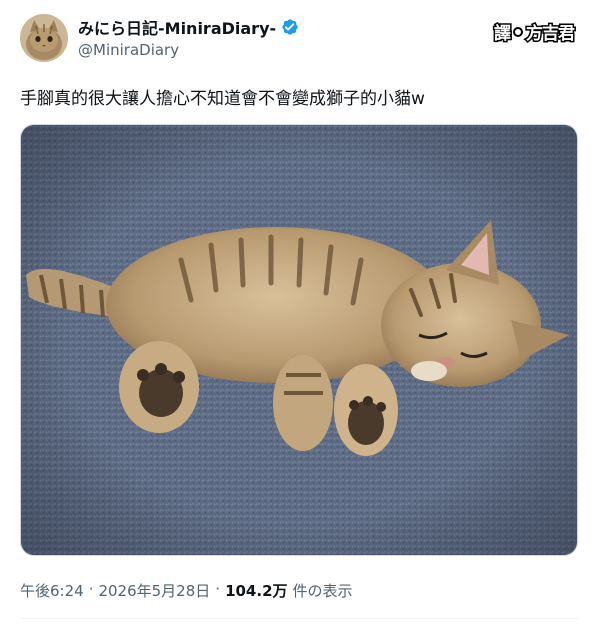 The width and height of the screenshot is (598, 630). Describe the element at coordinates (503, 34) in the screenshot. I see `watermark-left: 譯` at that location.